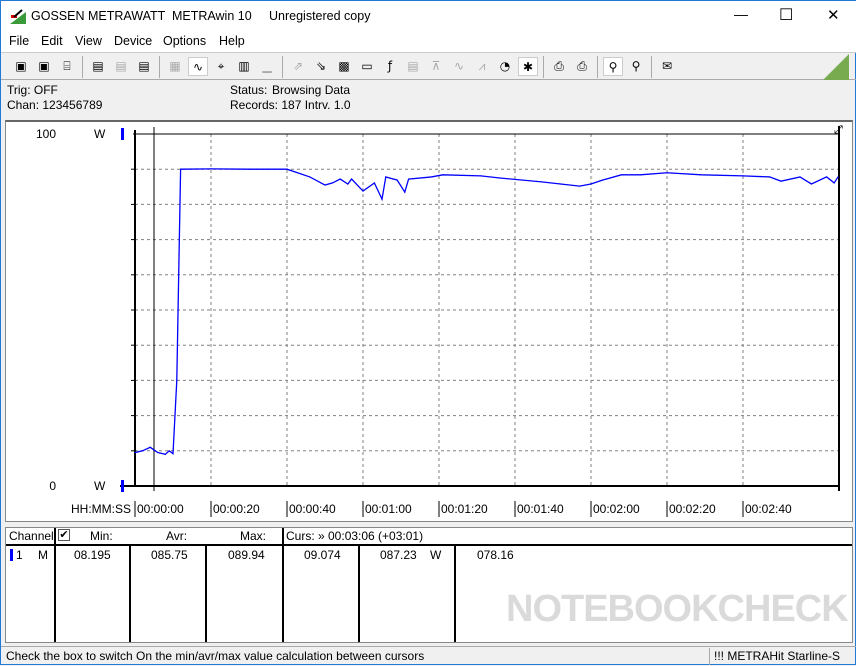 This screenshot has height=666, width=856. I want to click on save-button: ▣, so click(21, 66).